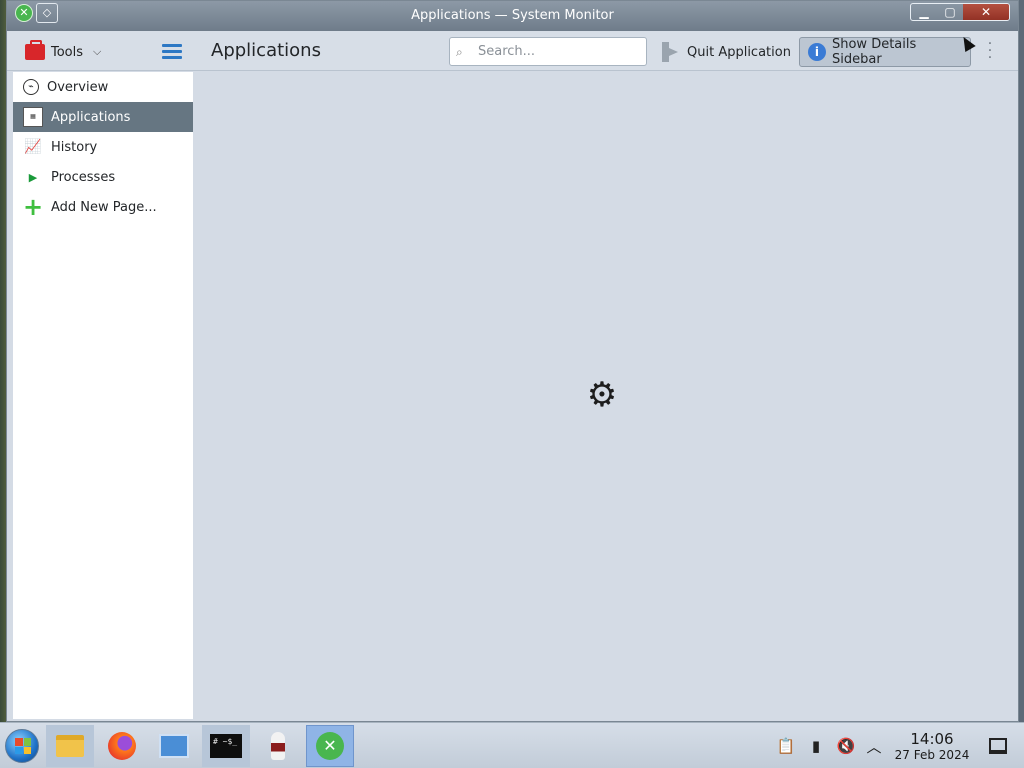  I want to click on windows-logo-icon, so click(23, 746).